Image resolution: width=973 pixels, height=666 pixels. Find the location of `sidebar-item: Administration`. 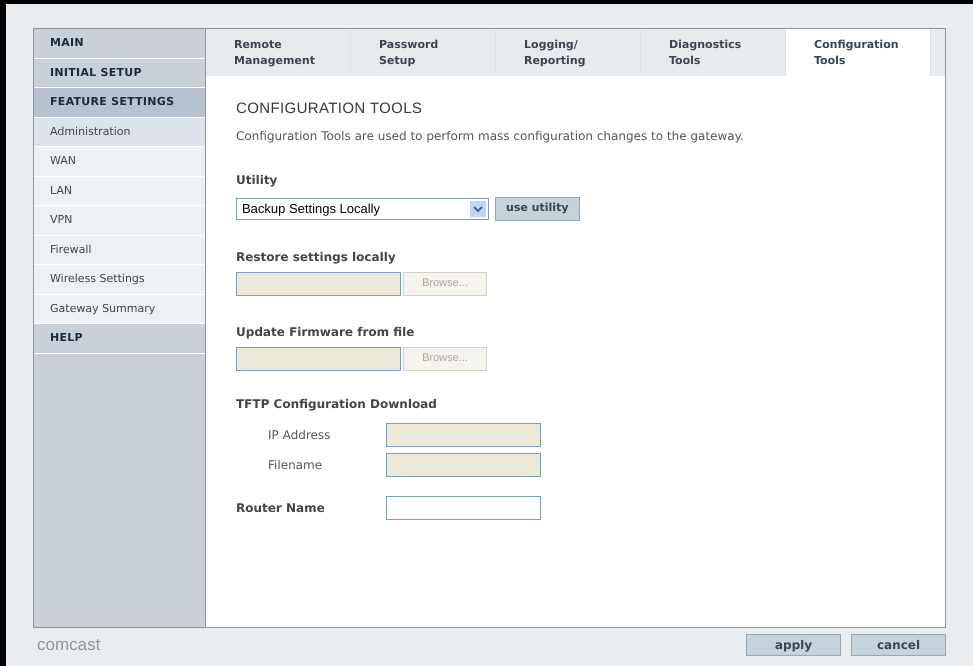

sidebar-item: Administration is located at coordinates (119, 132).